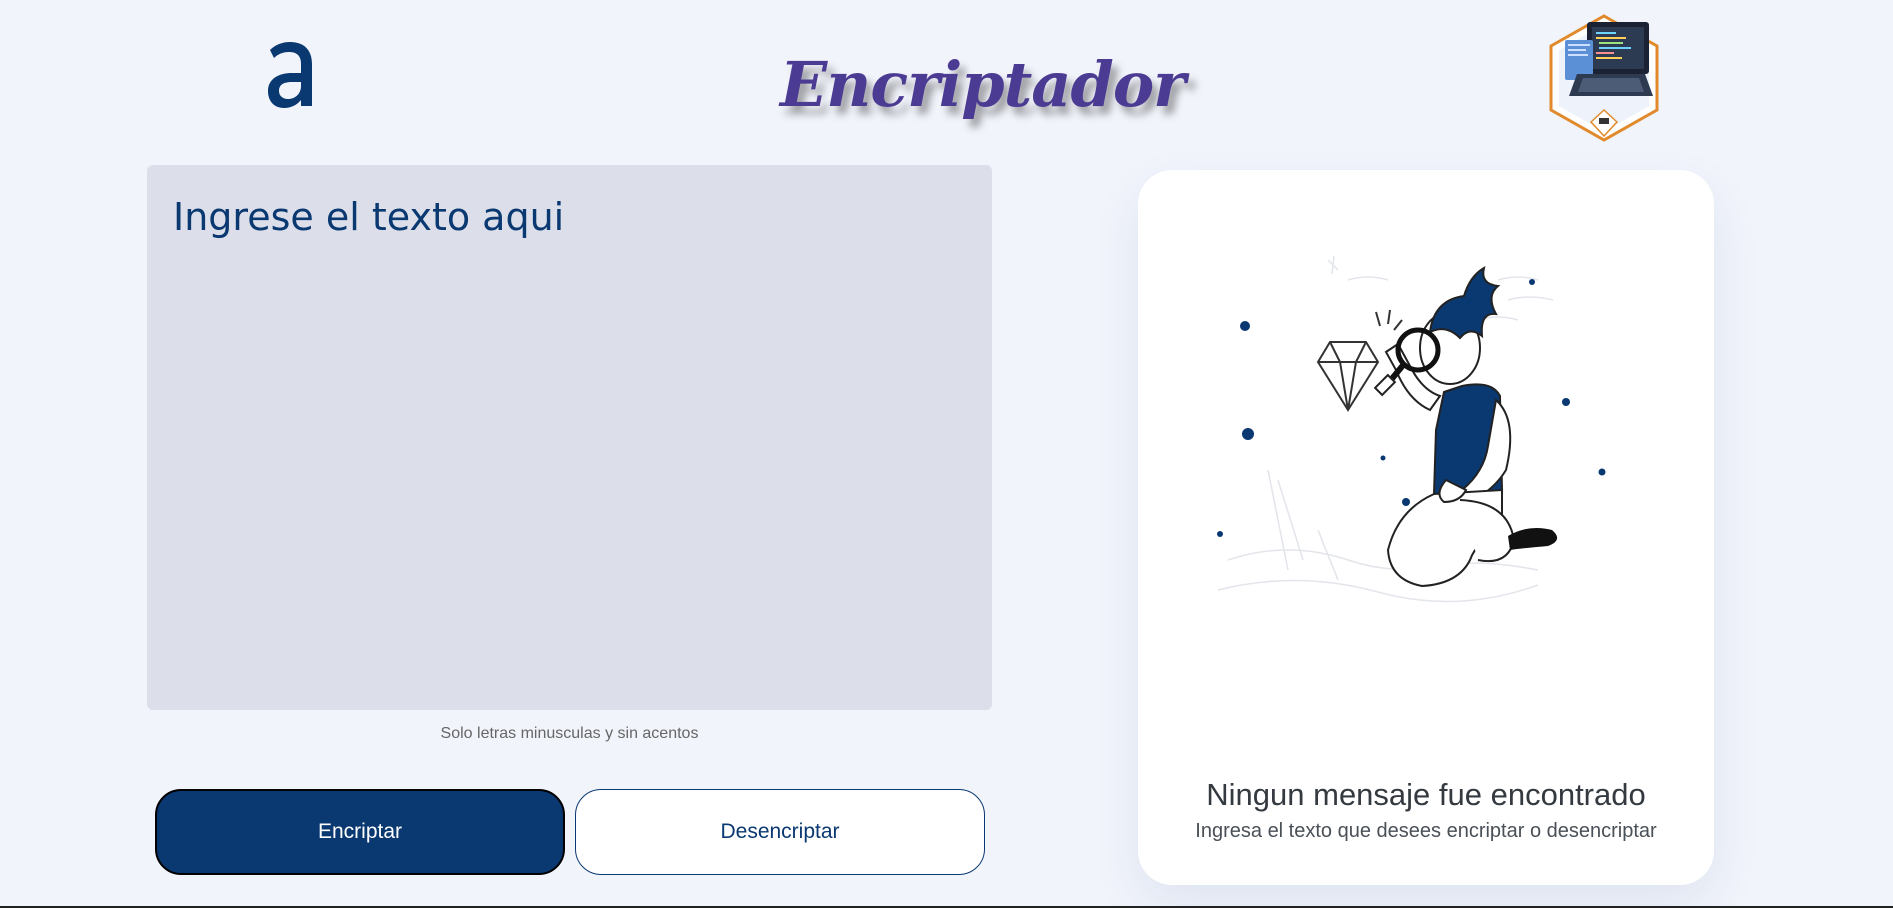 The image size is (1893, 908). What do you see at coordinates (569, 733) in the screenshot?
I see `input-hint: Solo letras minusculas y sin acentos` at bounding box center [569, 733].